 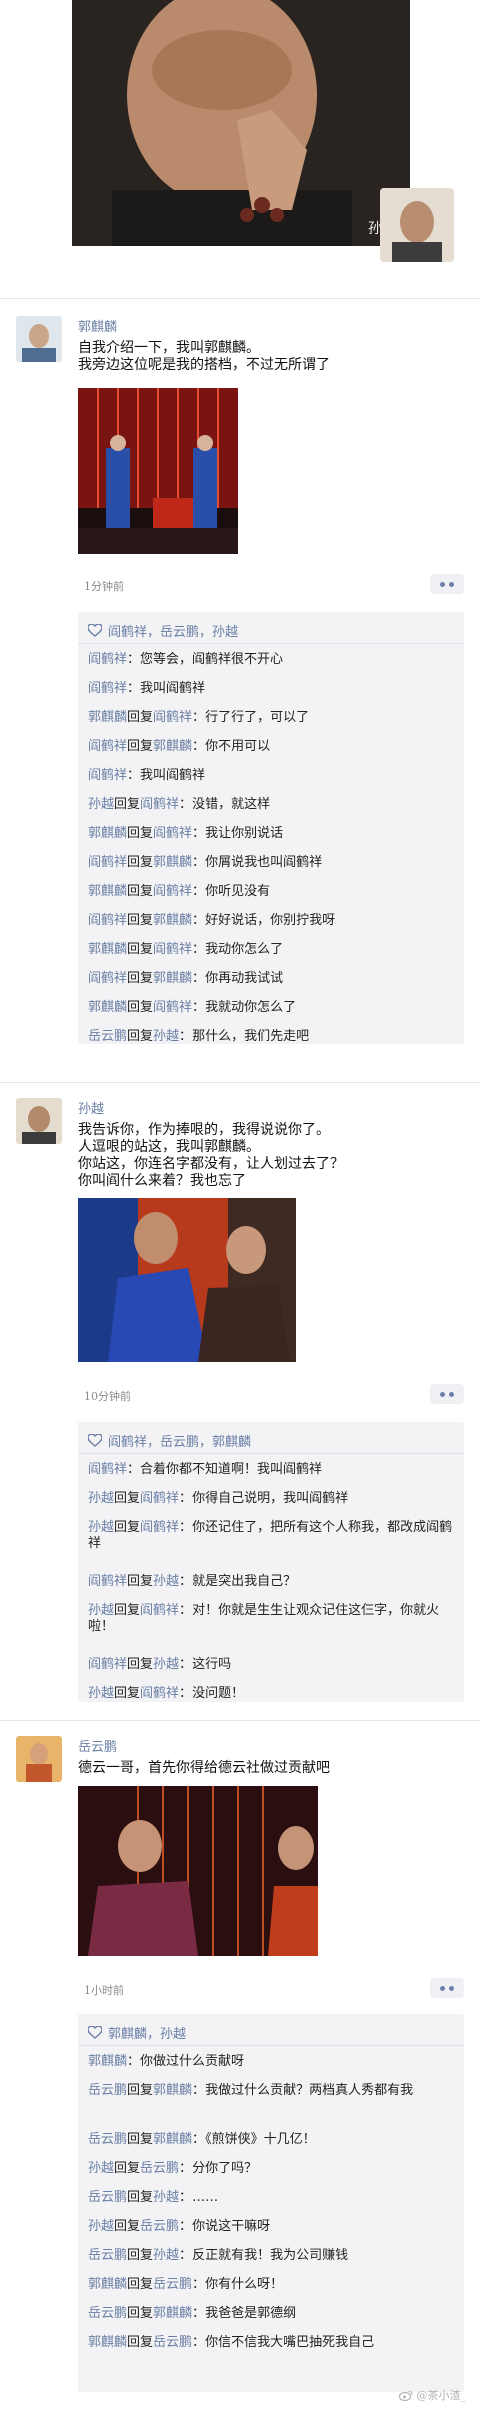 I want to click on comment-row: 郭麒麟回复岳云鹏：你信不信我大嘴巴抽死我自己, so click(x=272, y=2343).